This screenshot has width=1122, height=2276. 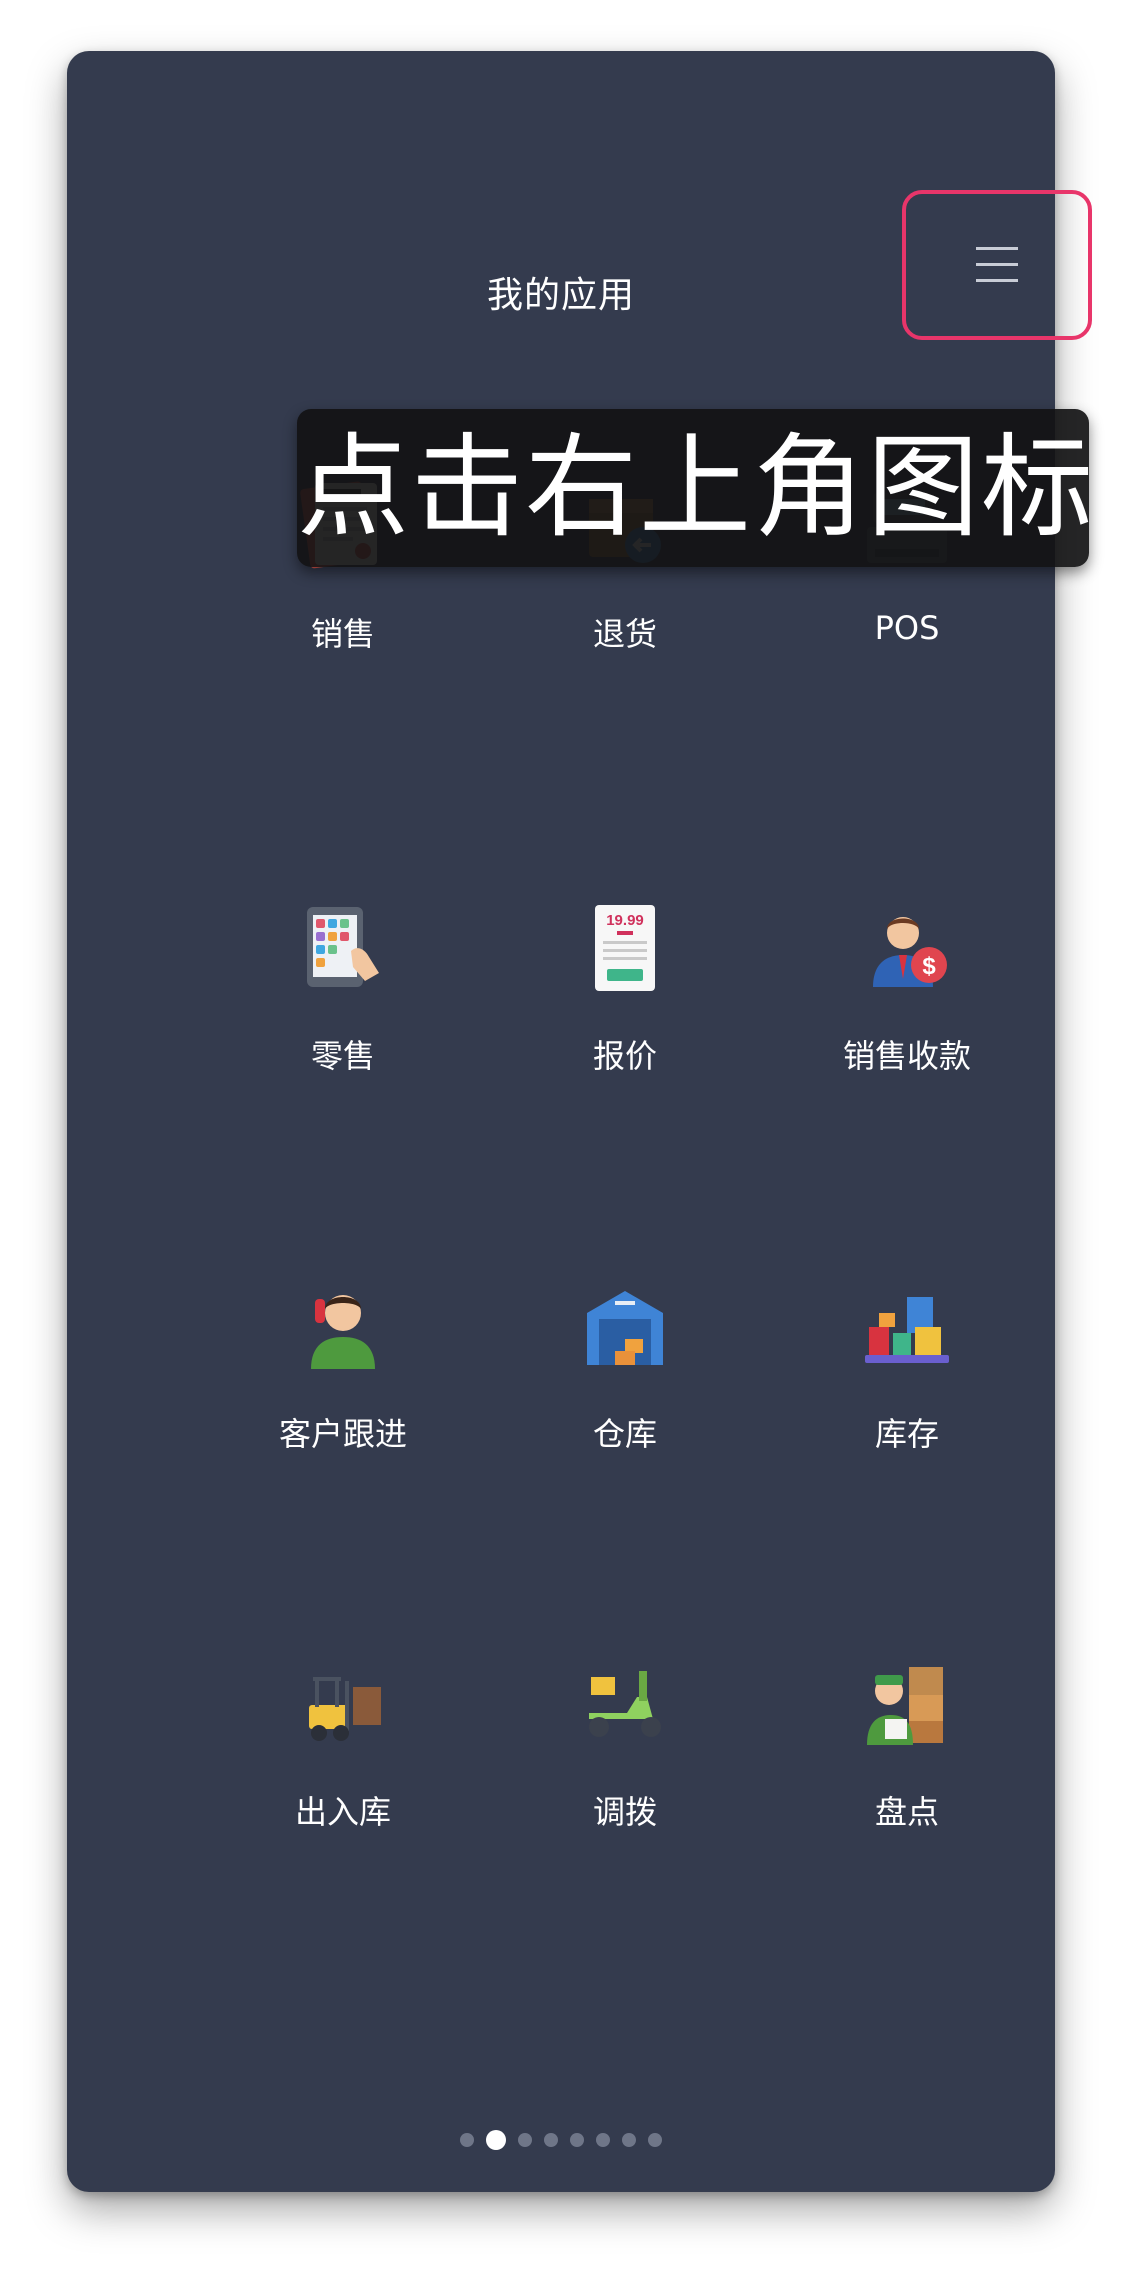 I want to click on price-tag-receipt-icon: 19.99, so click(x=625, y=949).